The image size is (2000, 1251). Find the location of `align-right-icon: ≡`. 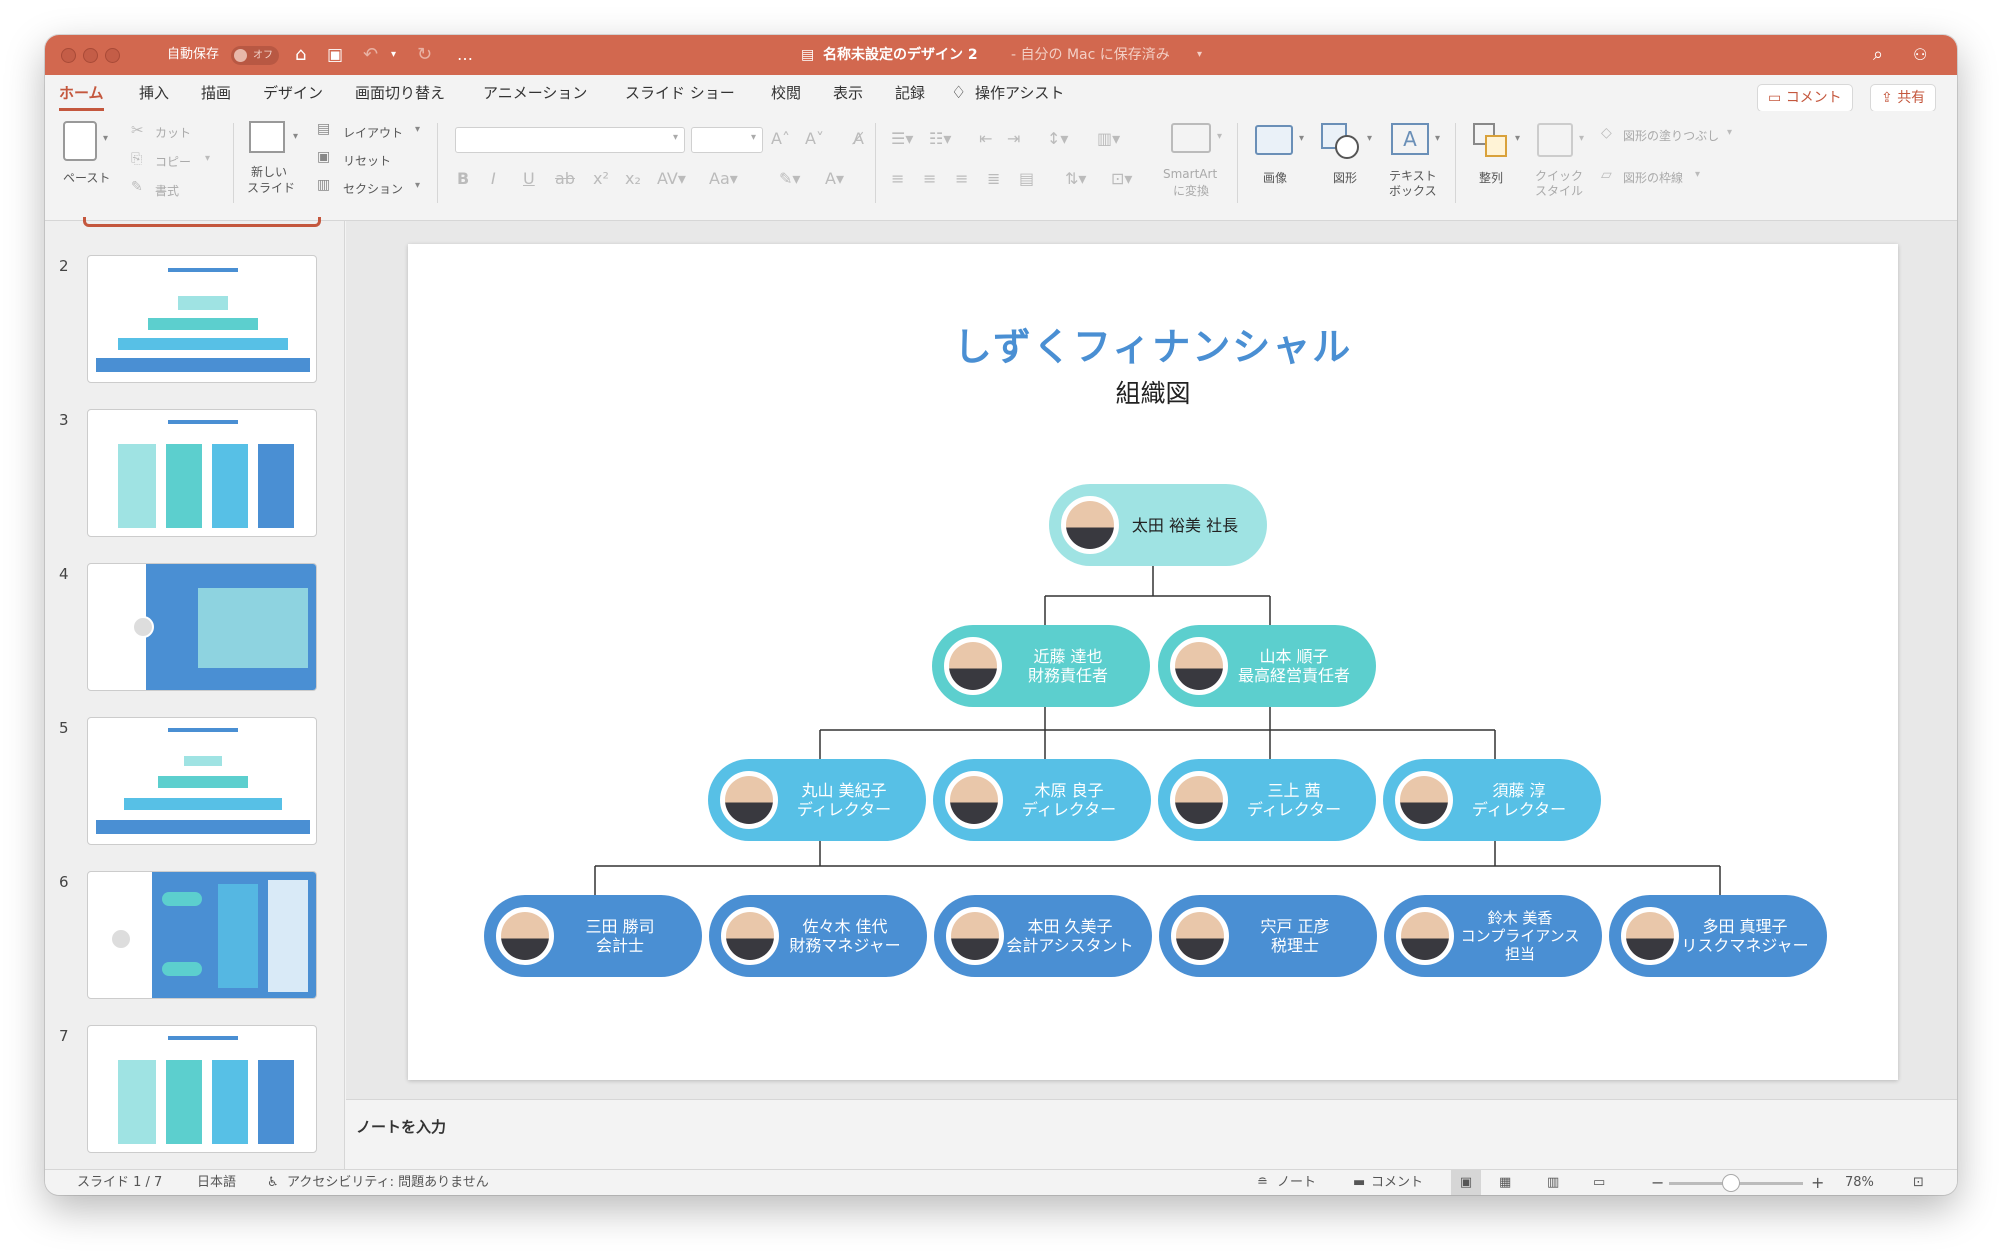

align-right-icon: ≡ is located at coordinates (961, 178).